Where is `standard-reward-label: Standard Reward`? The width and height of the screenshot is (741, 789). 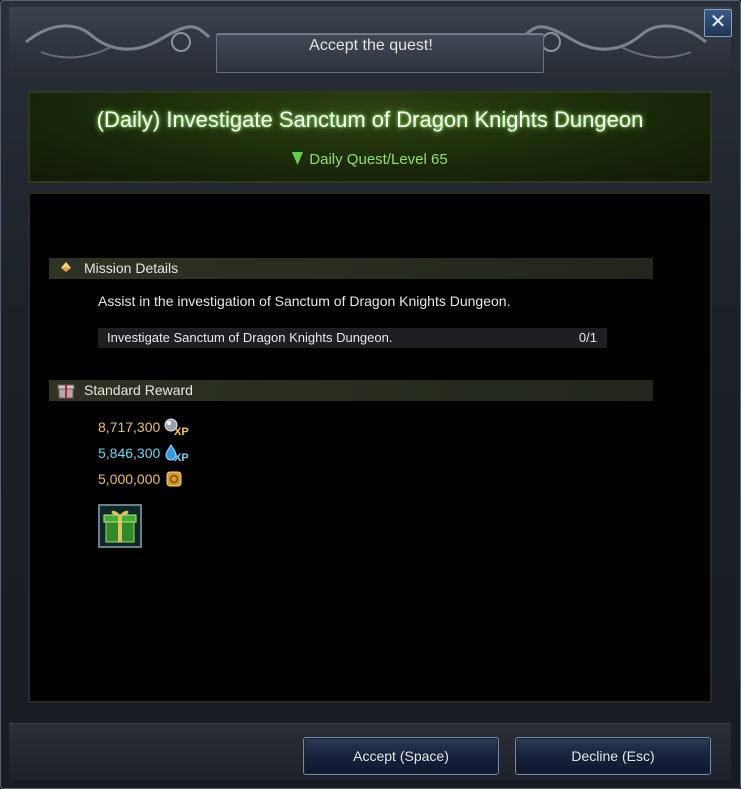
standard-reward-label: Standard Reward is located at coordinates (138, 390).